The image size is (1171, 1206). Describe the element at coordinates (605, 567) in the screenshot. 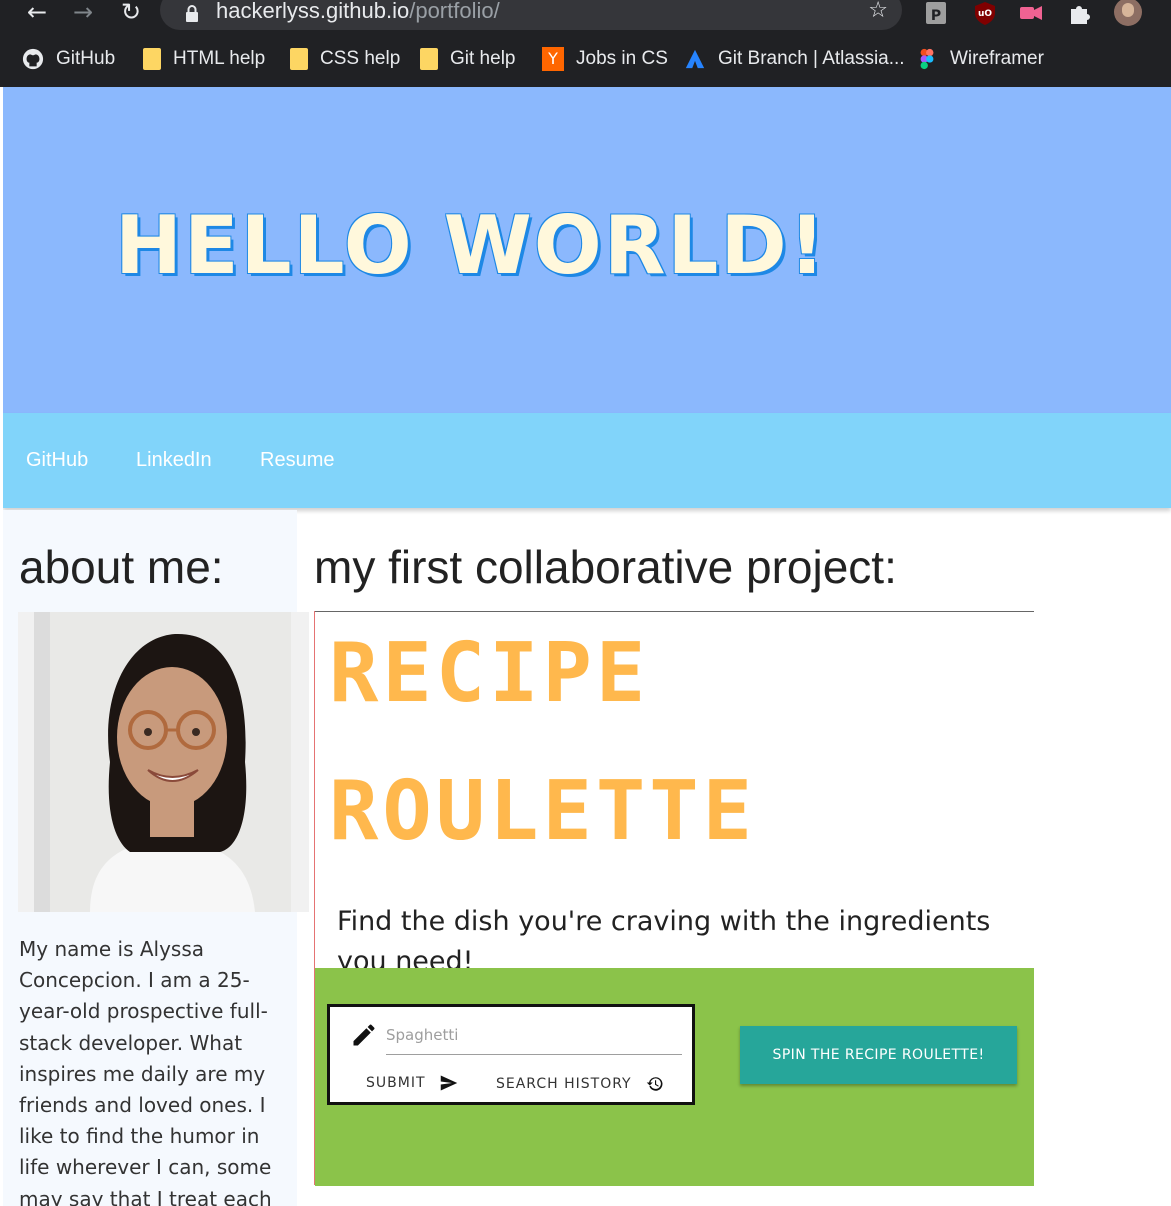

I see `project-heading: my first collaborative project:` at that location.